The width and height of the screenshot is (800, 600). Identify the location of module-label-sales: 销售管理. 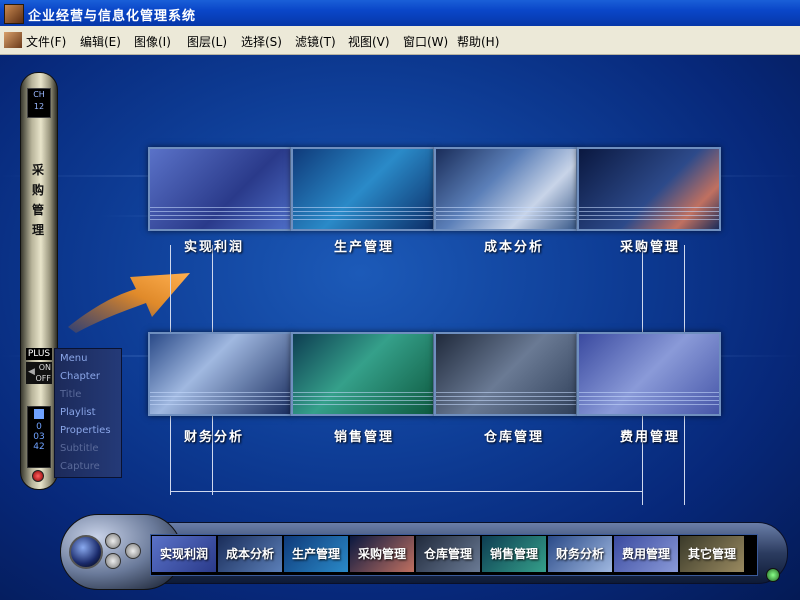
(364, 435).